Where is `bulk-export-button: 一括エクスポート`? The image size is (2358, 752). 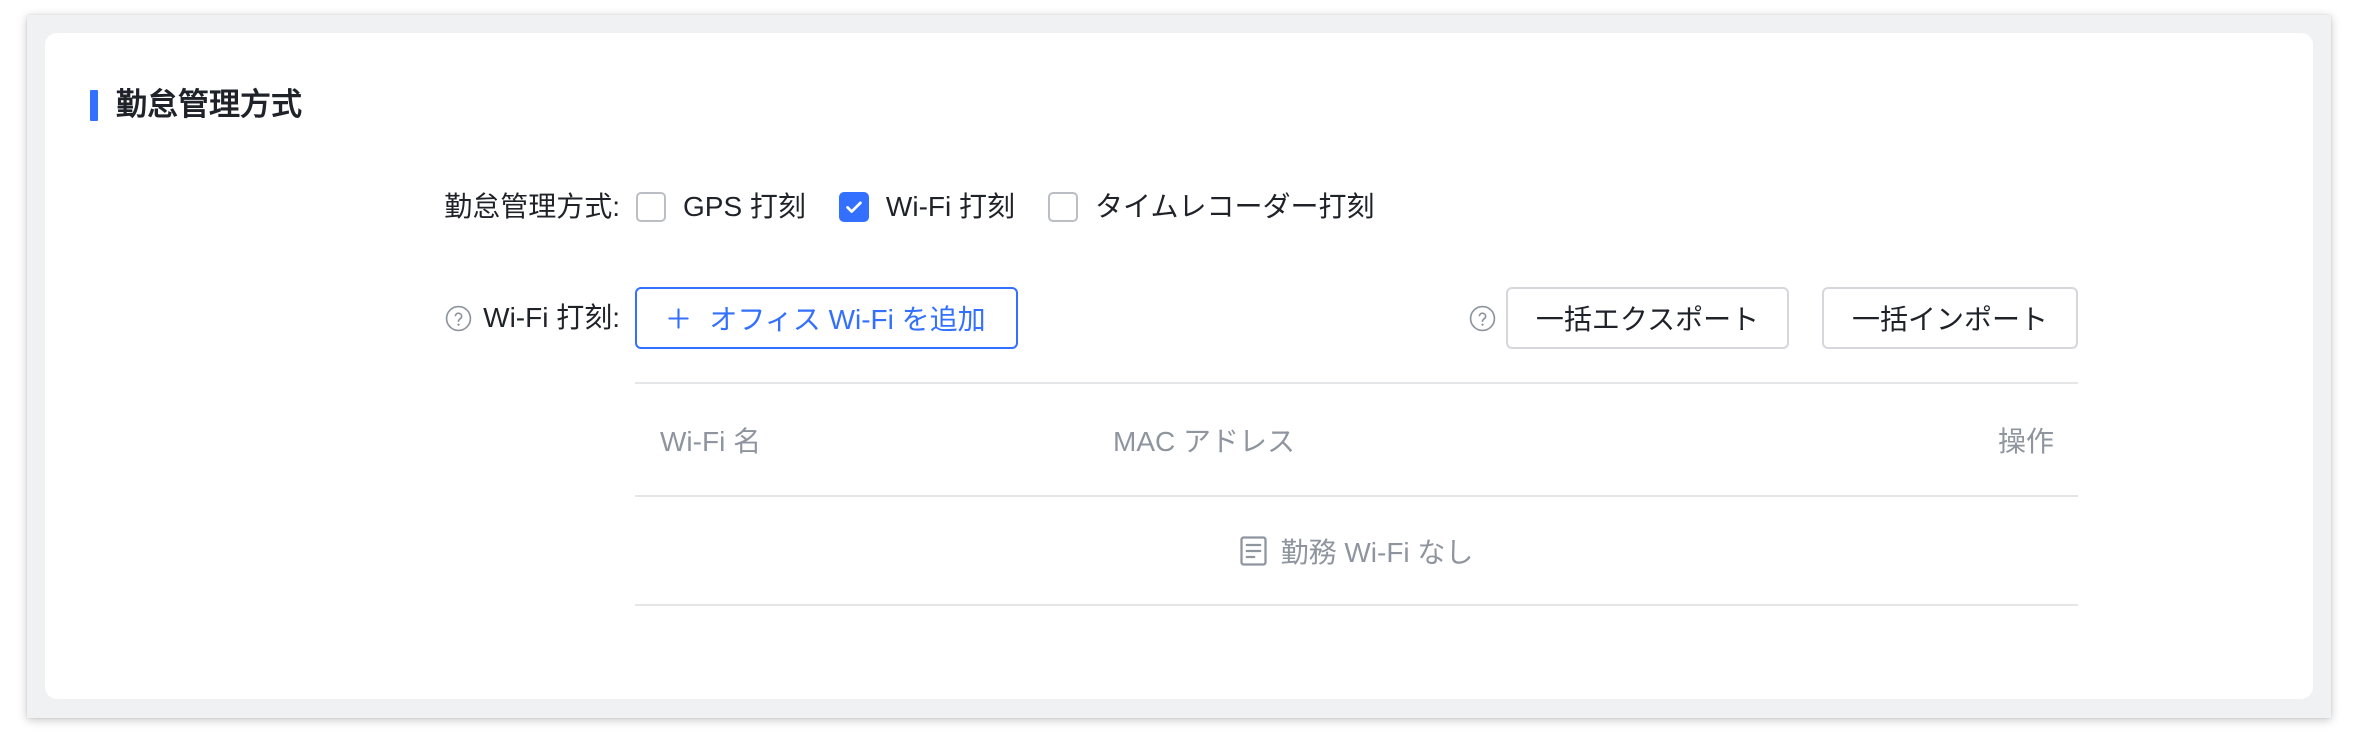 bulk-export-button: 一括エクスポート is located at coordinates (1647, 318).